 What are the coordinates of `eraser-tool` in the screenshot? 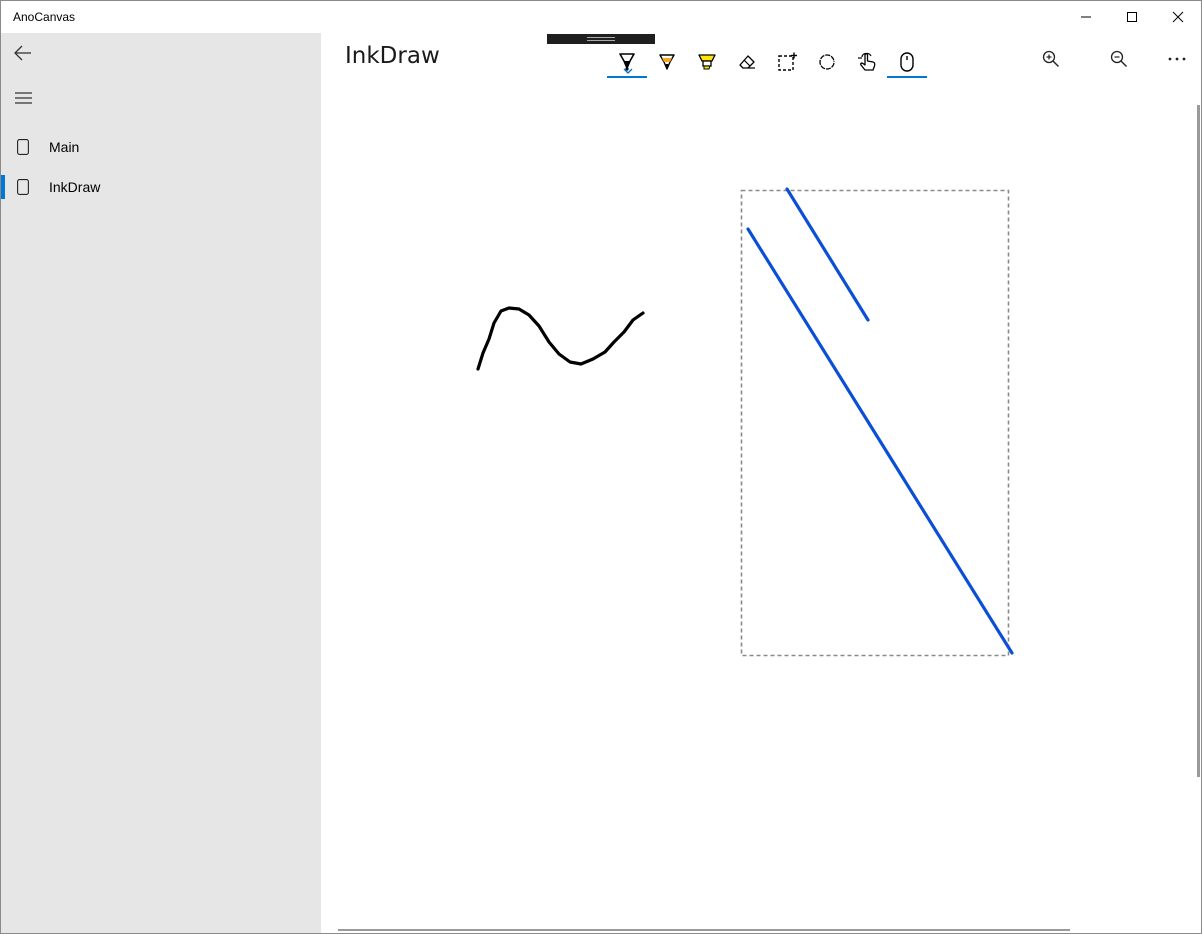 It's located at (747, 62).